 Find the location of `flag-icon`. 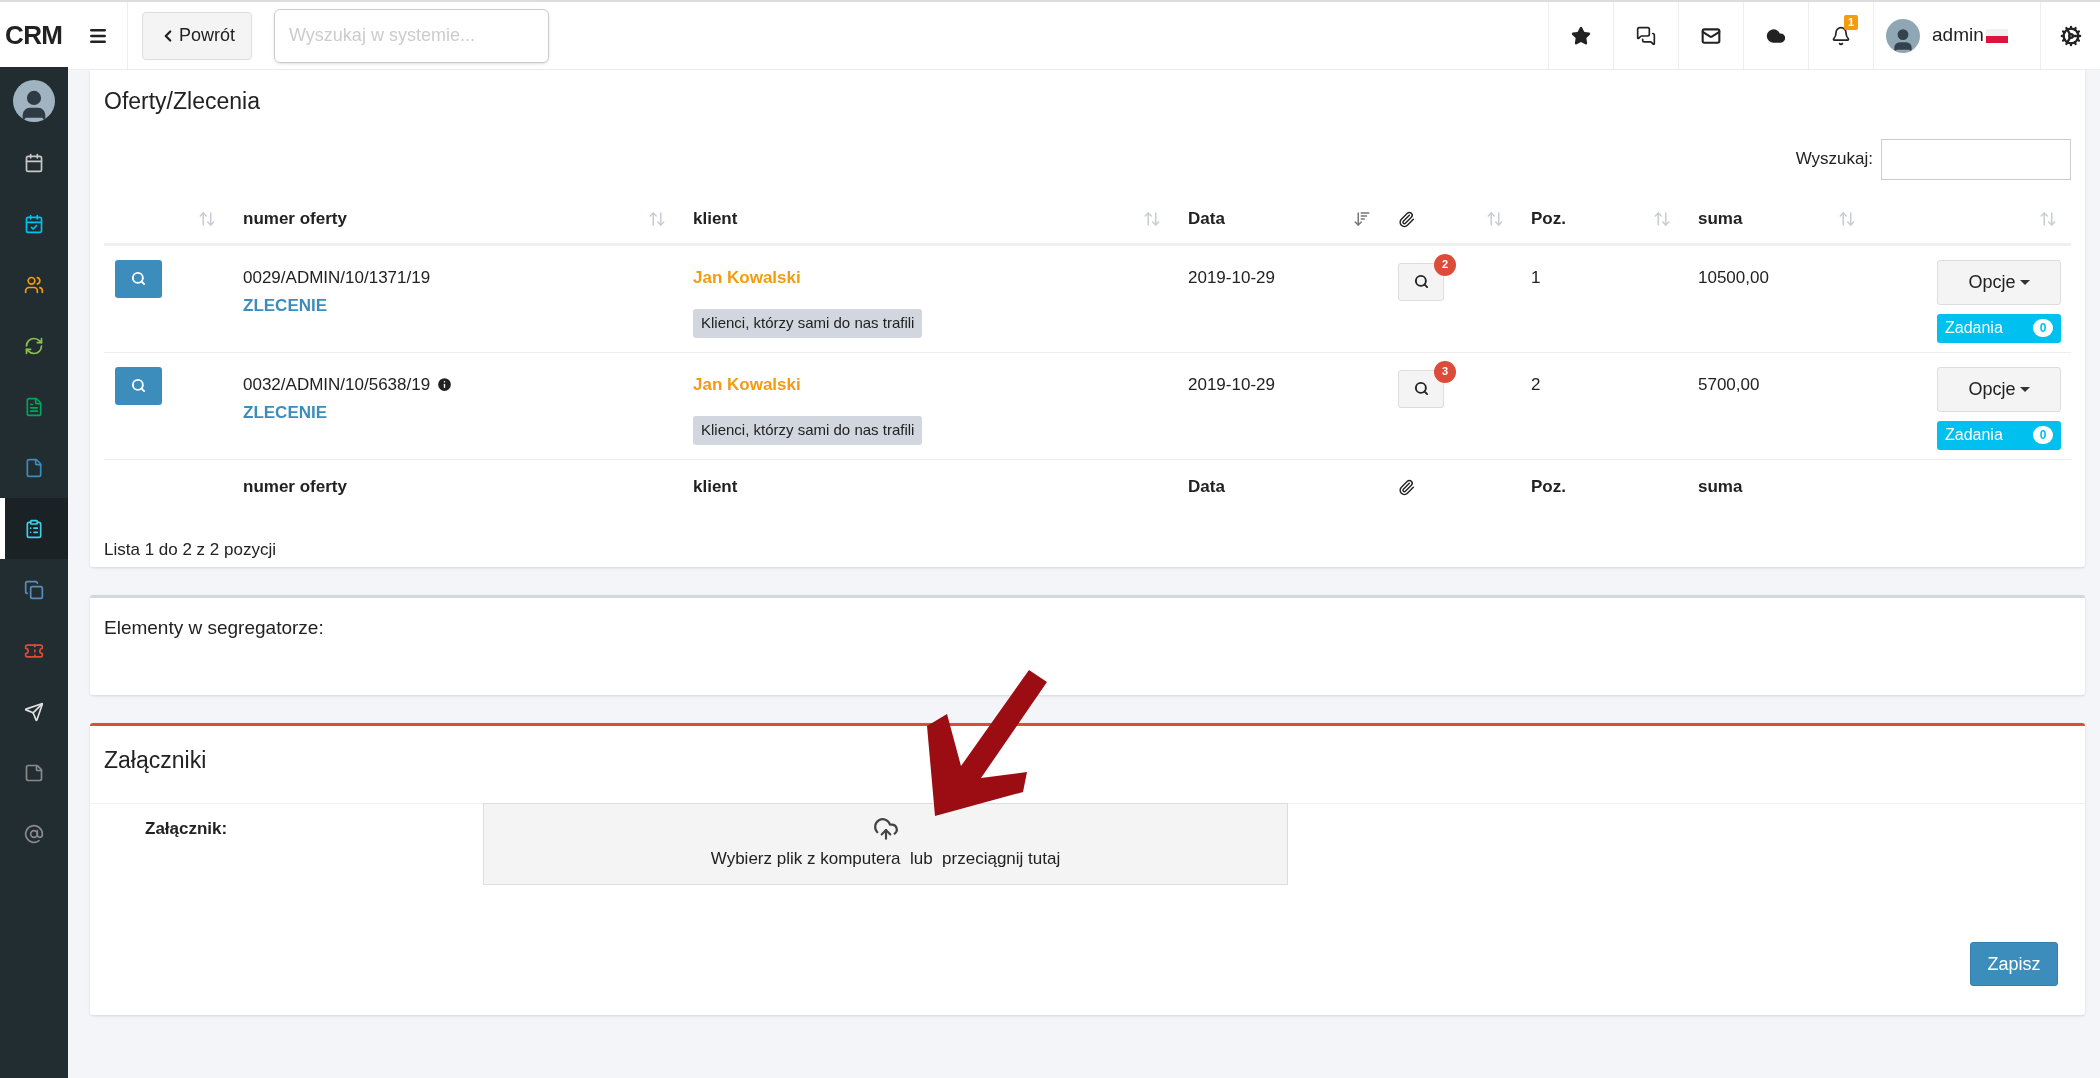

flag-icon is located at coordinates (1996, 35).